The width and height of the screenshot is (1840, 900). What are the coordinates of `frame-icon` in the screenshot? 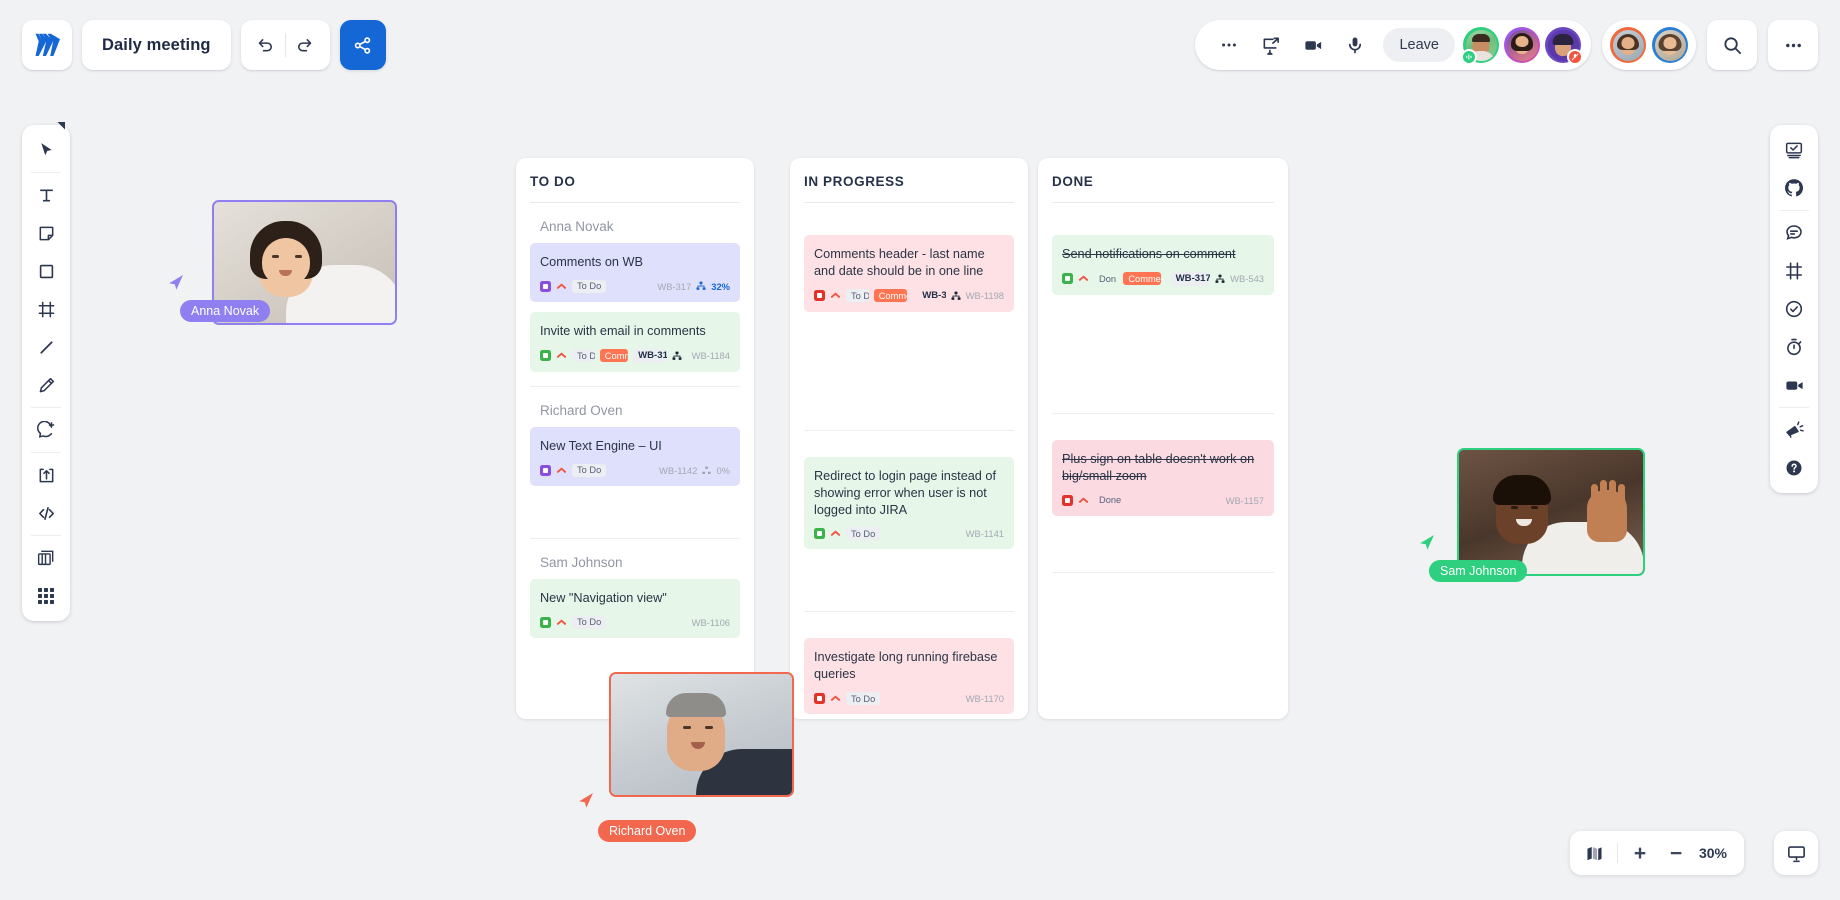 It's located at (46, 309).